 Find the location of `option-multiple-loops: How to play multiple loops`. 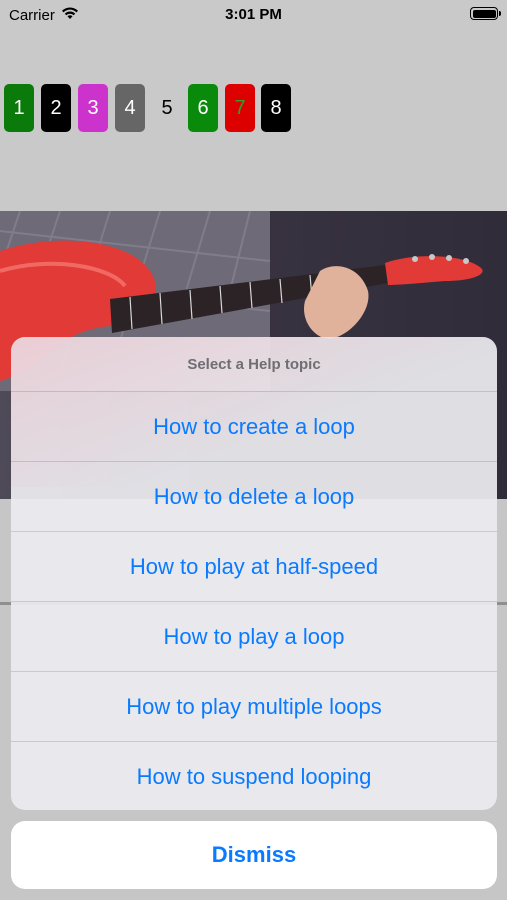

option-multiple-loops: How to play multiple loops is located at coordinates (254, 706).